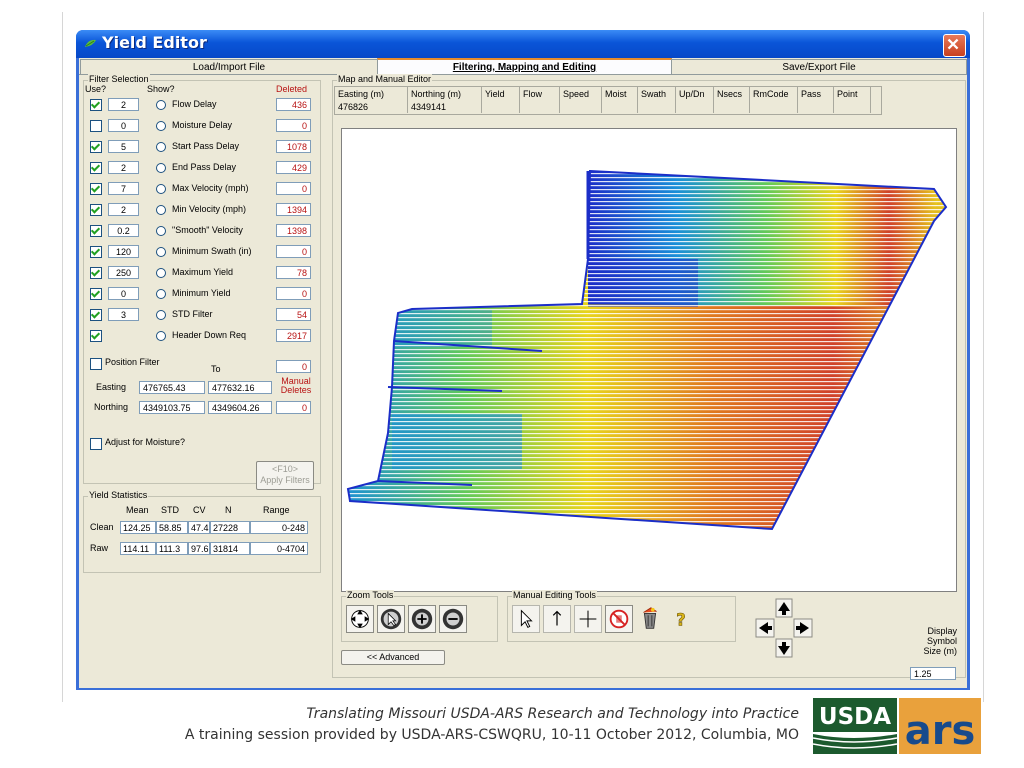  I want to click on zoom-select-icon, so click(391, 619).